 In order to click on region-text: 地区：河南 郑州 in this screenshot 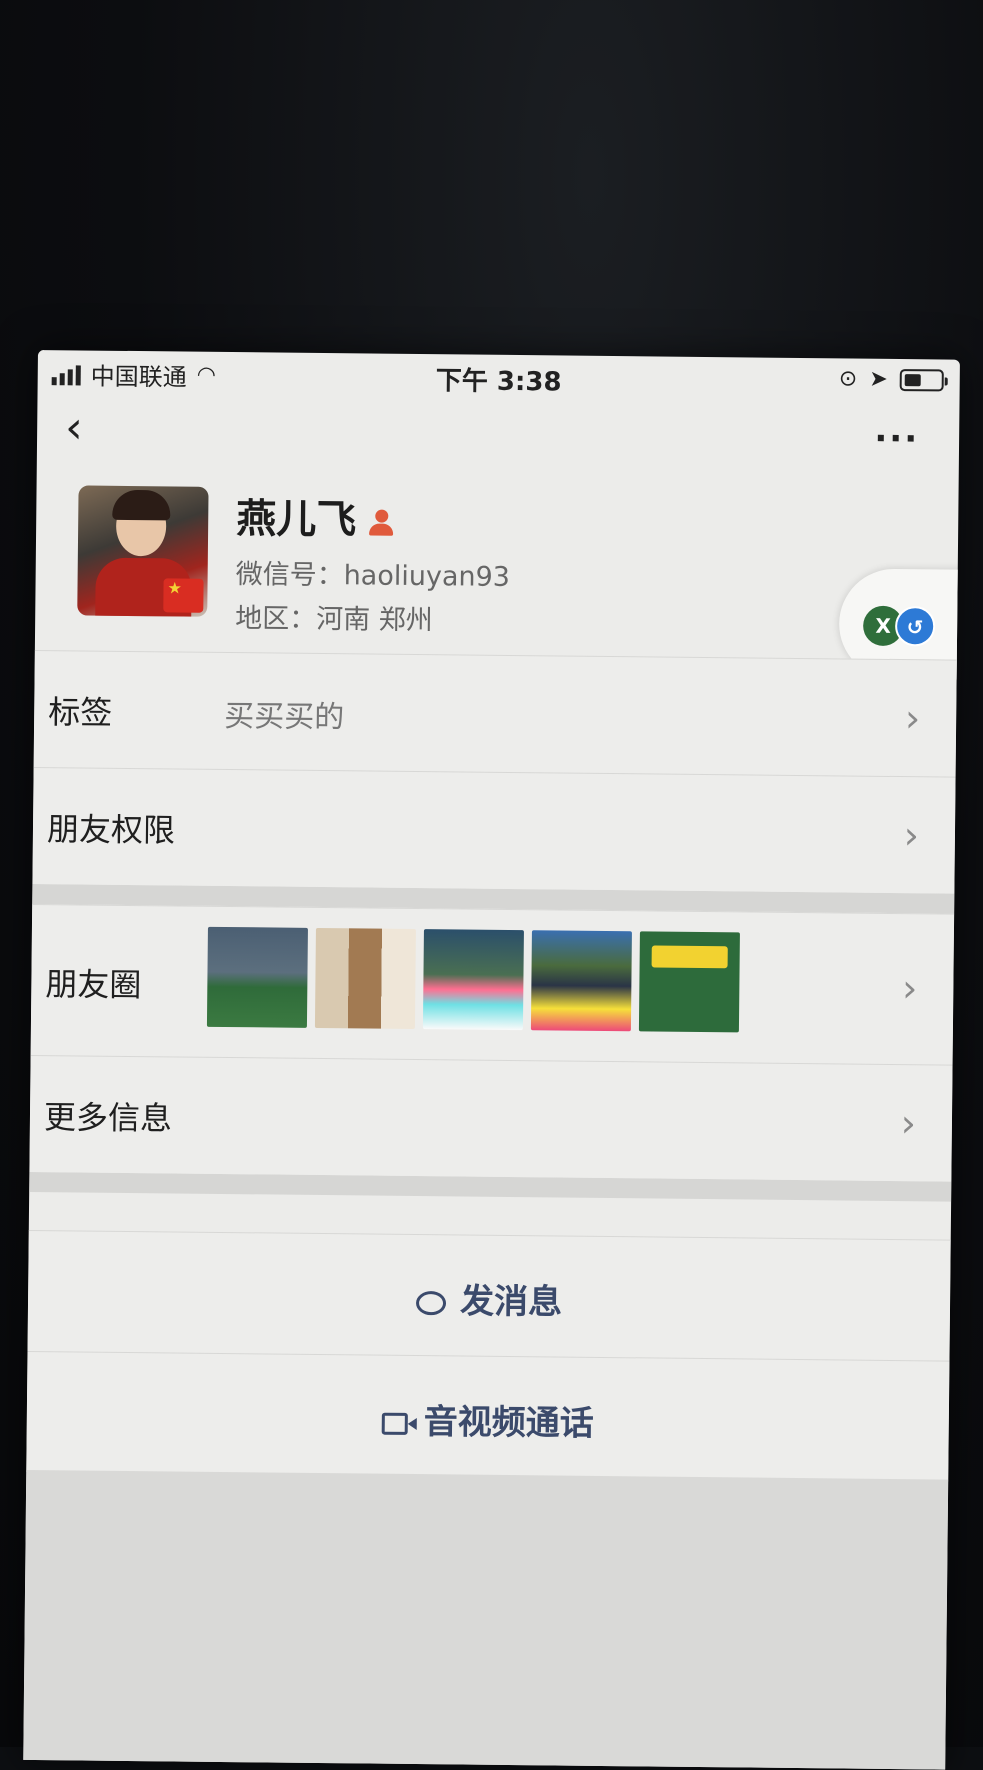, I will do `click(334, 620)`.